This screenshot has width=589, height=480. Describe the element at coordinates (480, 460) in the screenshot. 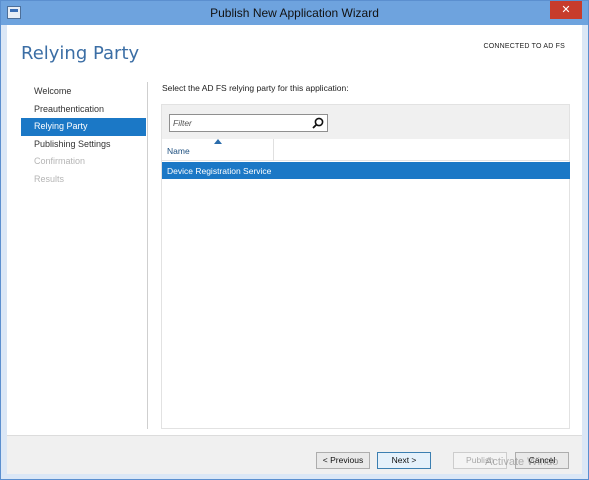

I see `publish-button: Publish` at that location.